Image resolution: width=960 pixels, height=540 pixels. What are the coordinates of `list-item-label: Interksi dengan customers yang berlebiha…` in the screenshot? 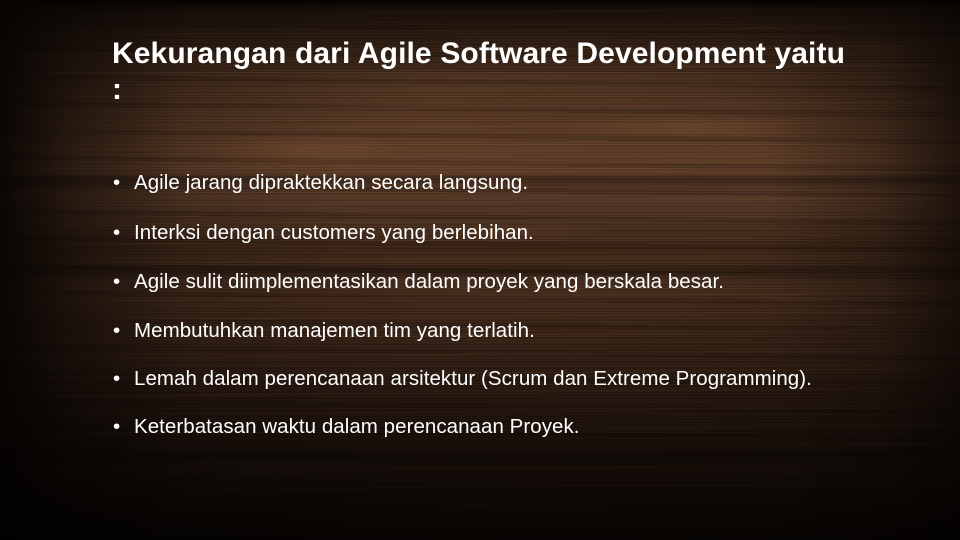 It's located at (334, 232).